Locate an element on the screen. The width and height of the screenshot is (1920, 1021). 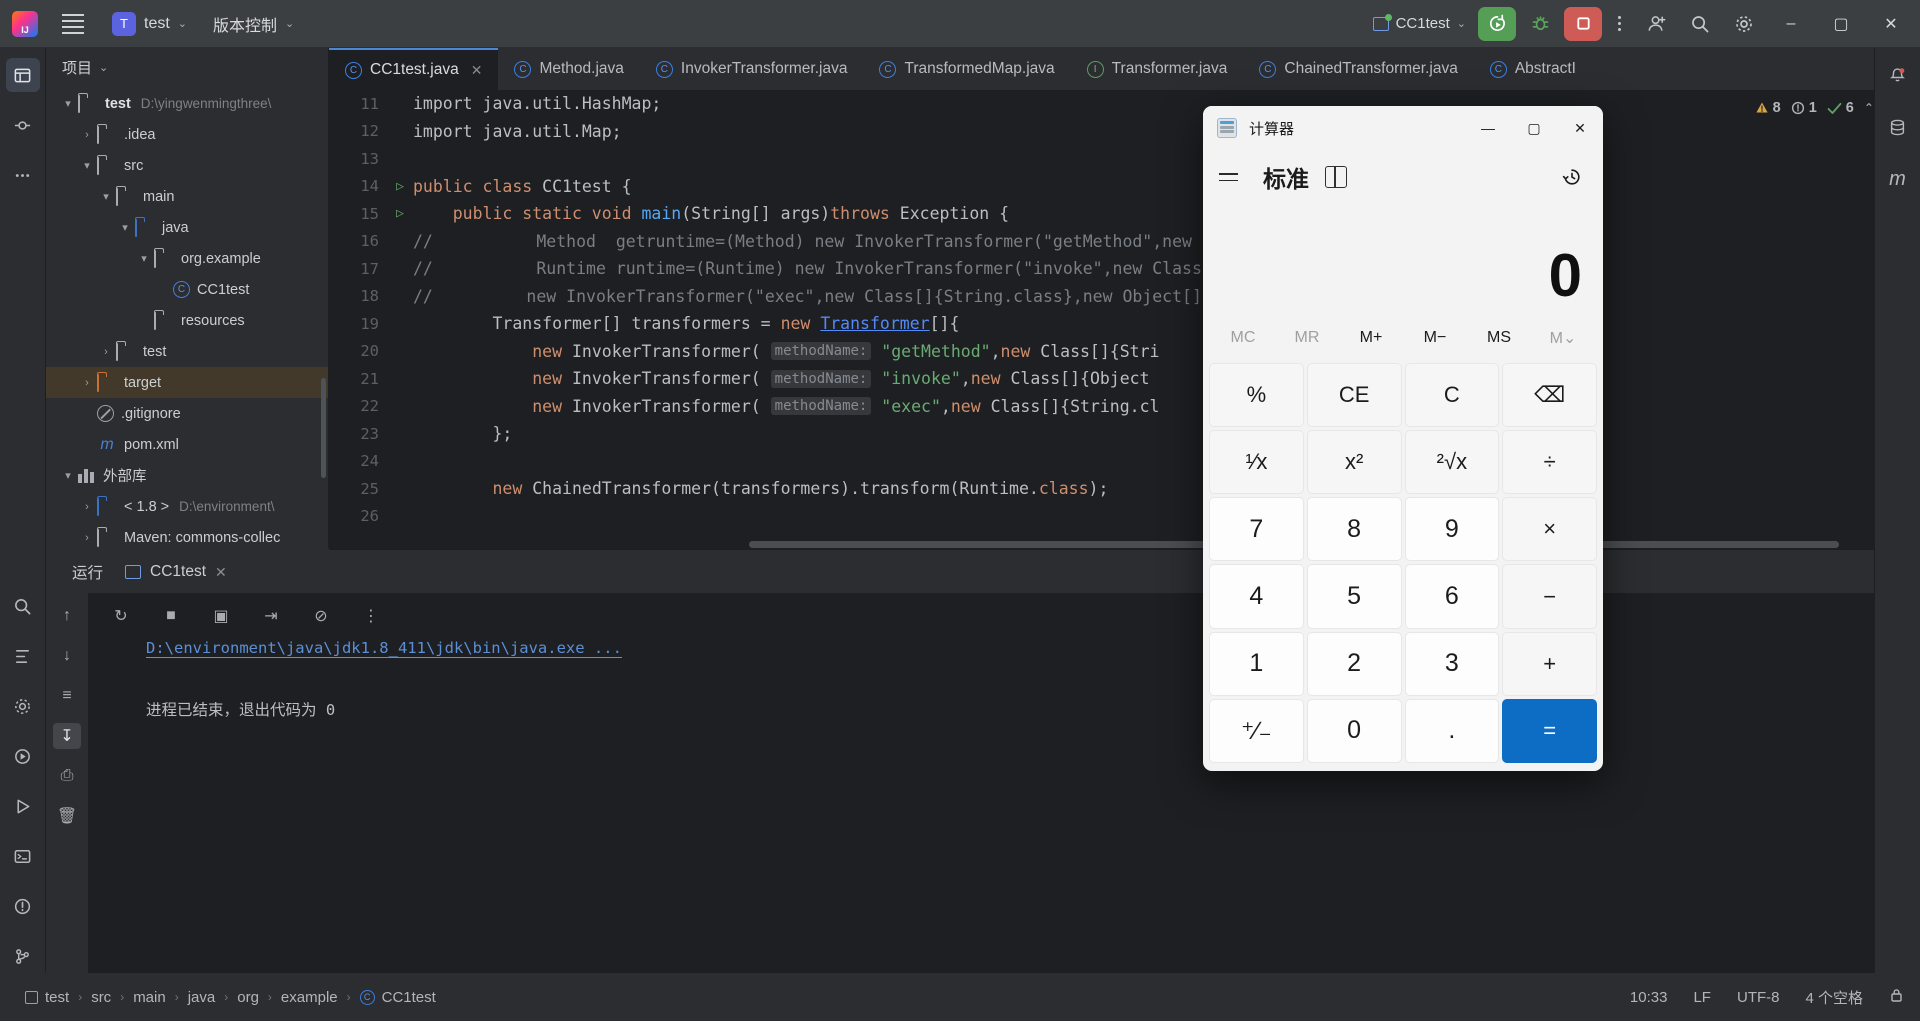
export-icon: ⇥ is located at coordinates (271, 616).